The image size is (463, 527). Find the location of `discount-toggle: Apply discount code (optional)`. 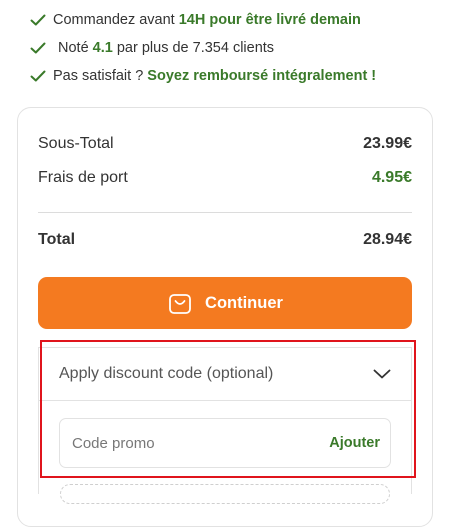

discount-toggle: Apply discount code (optional) is located at coordinates (225, 374).